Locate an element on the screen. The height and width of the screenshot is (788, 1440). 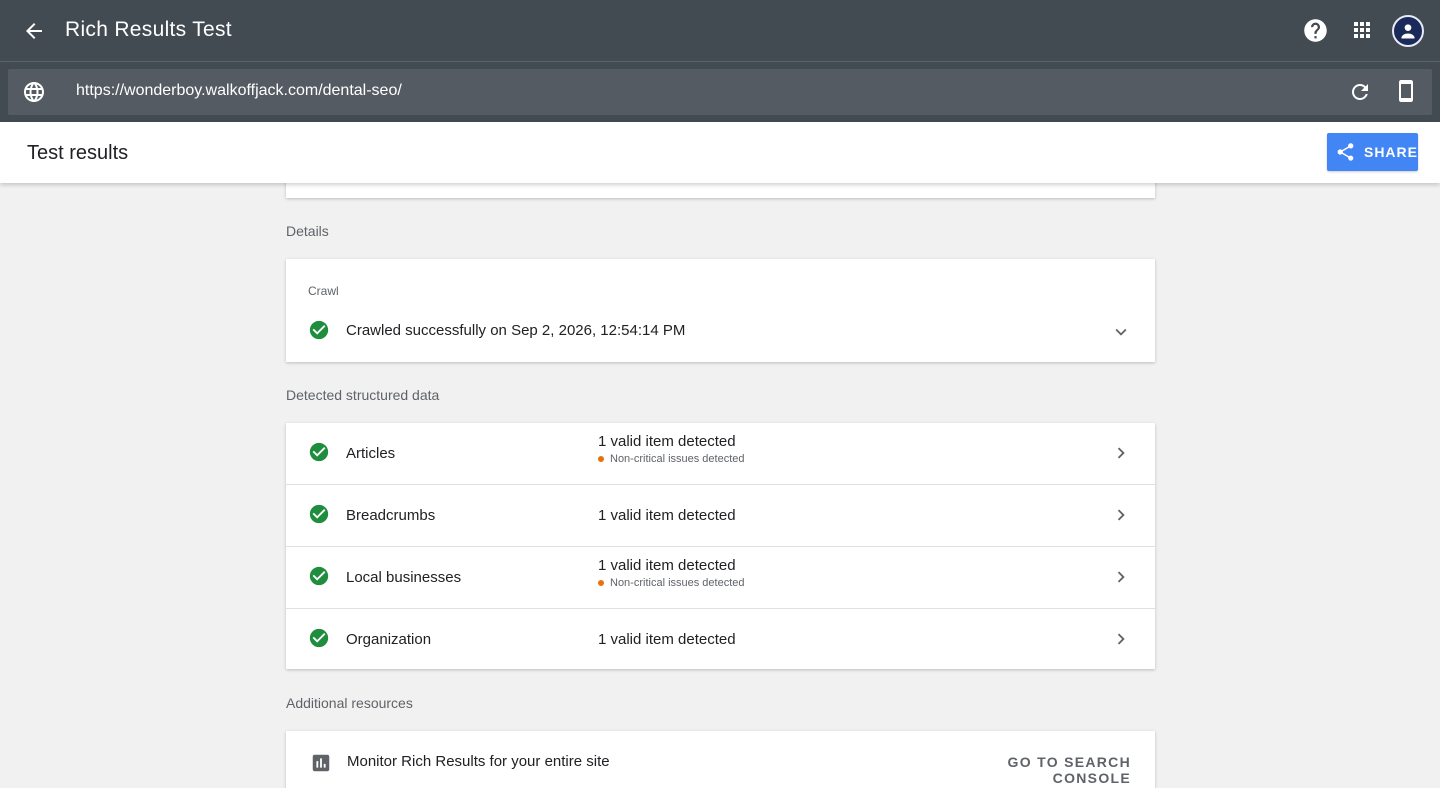
structured-data-row-organization: Organization 1 valid item detected is located at coordinates (720, 640).